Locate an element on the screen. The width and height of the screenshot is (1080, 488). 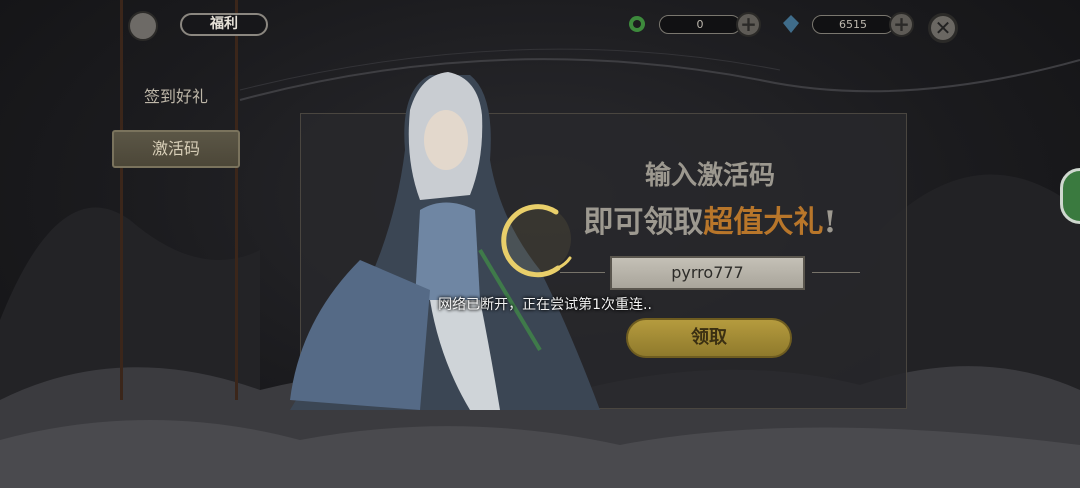
claim-button: 领取 is located at coordinates (709, 338).